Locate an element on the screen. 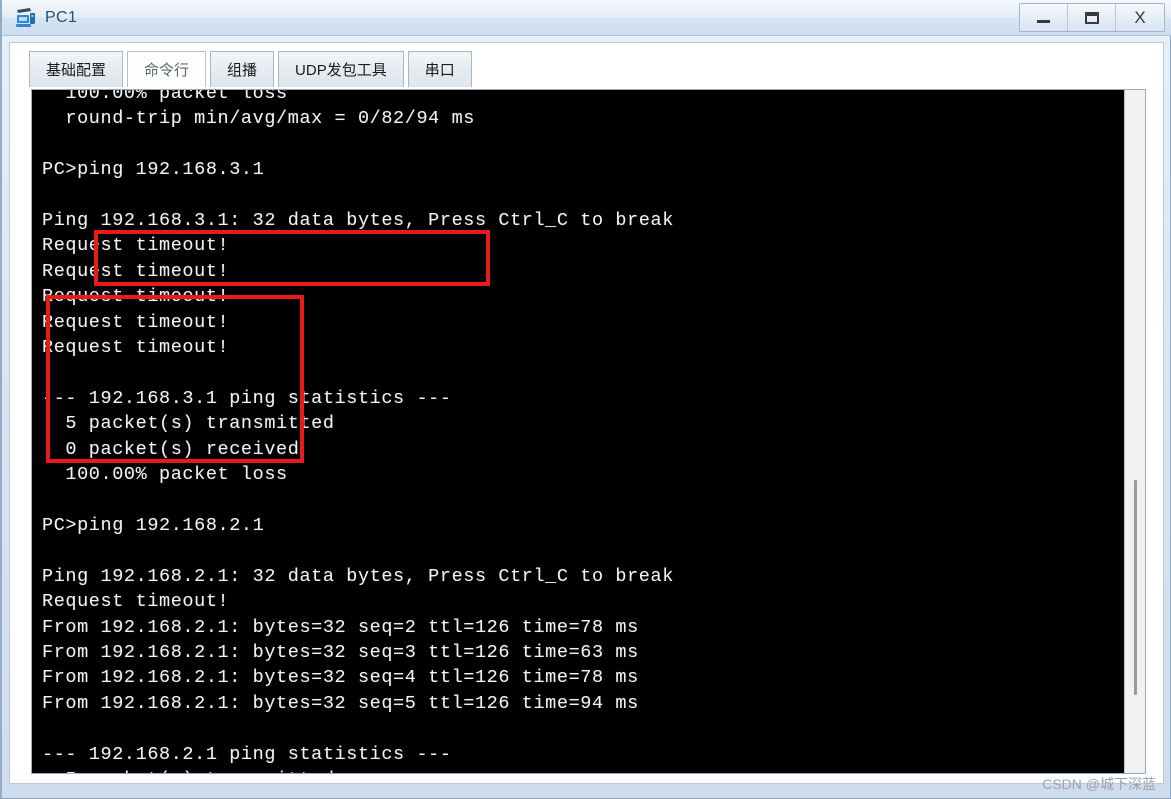 The image size is (1171, 799). tab-basic-config: 基础配置 is located at coordinates (76, 69).